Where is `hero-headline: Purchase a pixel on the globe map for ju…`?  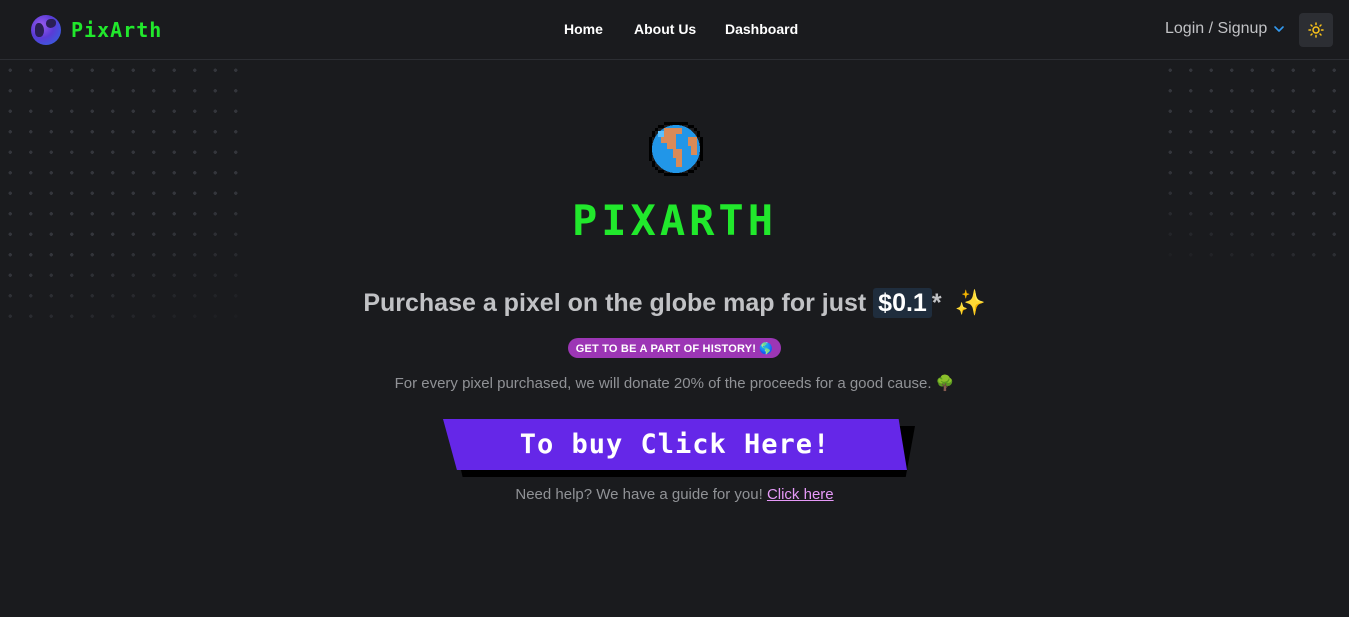 hero-headline: Purchase a pixel on the globe map for ju… is located at coordinates (674, 303).